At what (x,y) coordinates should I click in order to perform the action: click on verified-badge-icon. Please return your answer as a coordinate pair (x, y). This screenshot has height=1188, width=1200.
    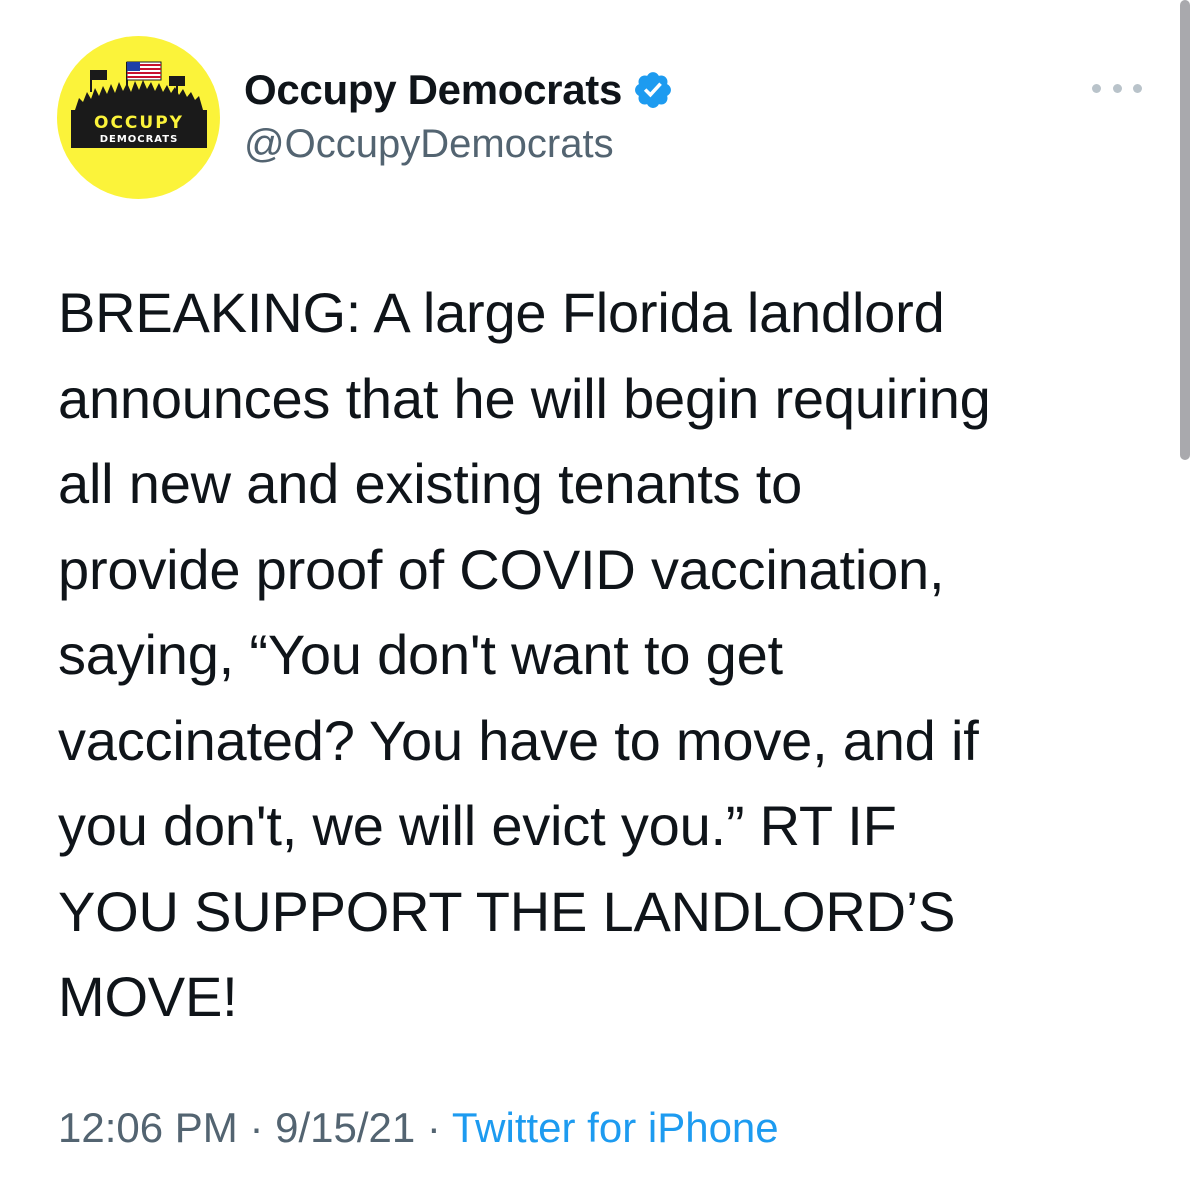
    Looking at the image, I should click on (653, 90).